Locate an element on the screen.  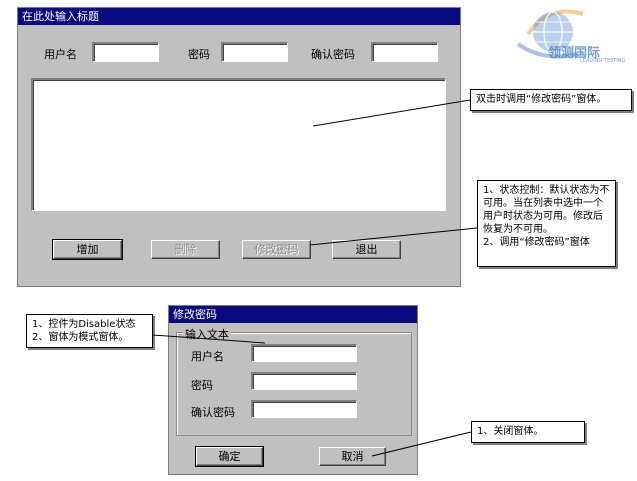
leader-line-buttons is located at coordinates (393, 236).